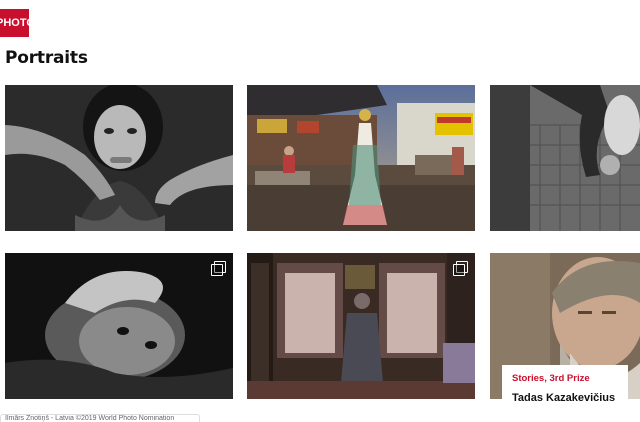 The image size is (640, 422). Describe the element at coordinates (46, 58) in the screenshot. I see `section-title: Portraits` at that location.